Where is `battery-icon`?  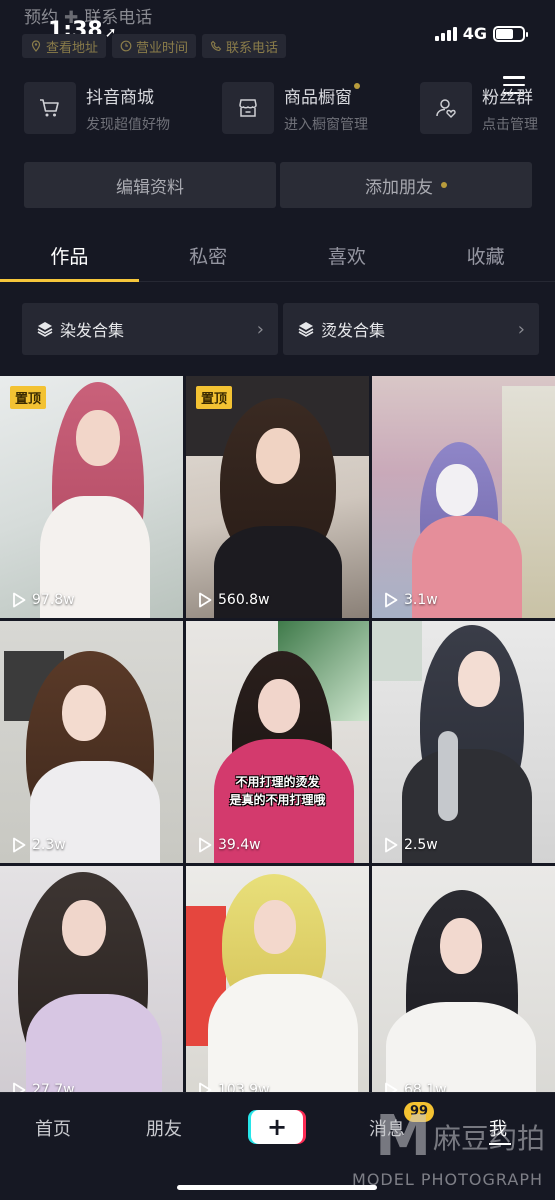 battery-icon is located at coordinates (510, 33).